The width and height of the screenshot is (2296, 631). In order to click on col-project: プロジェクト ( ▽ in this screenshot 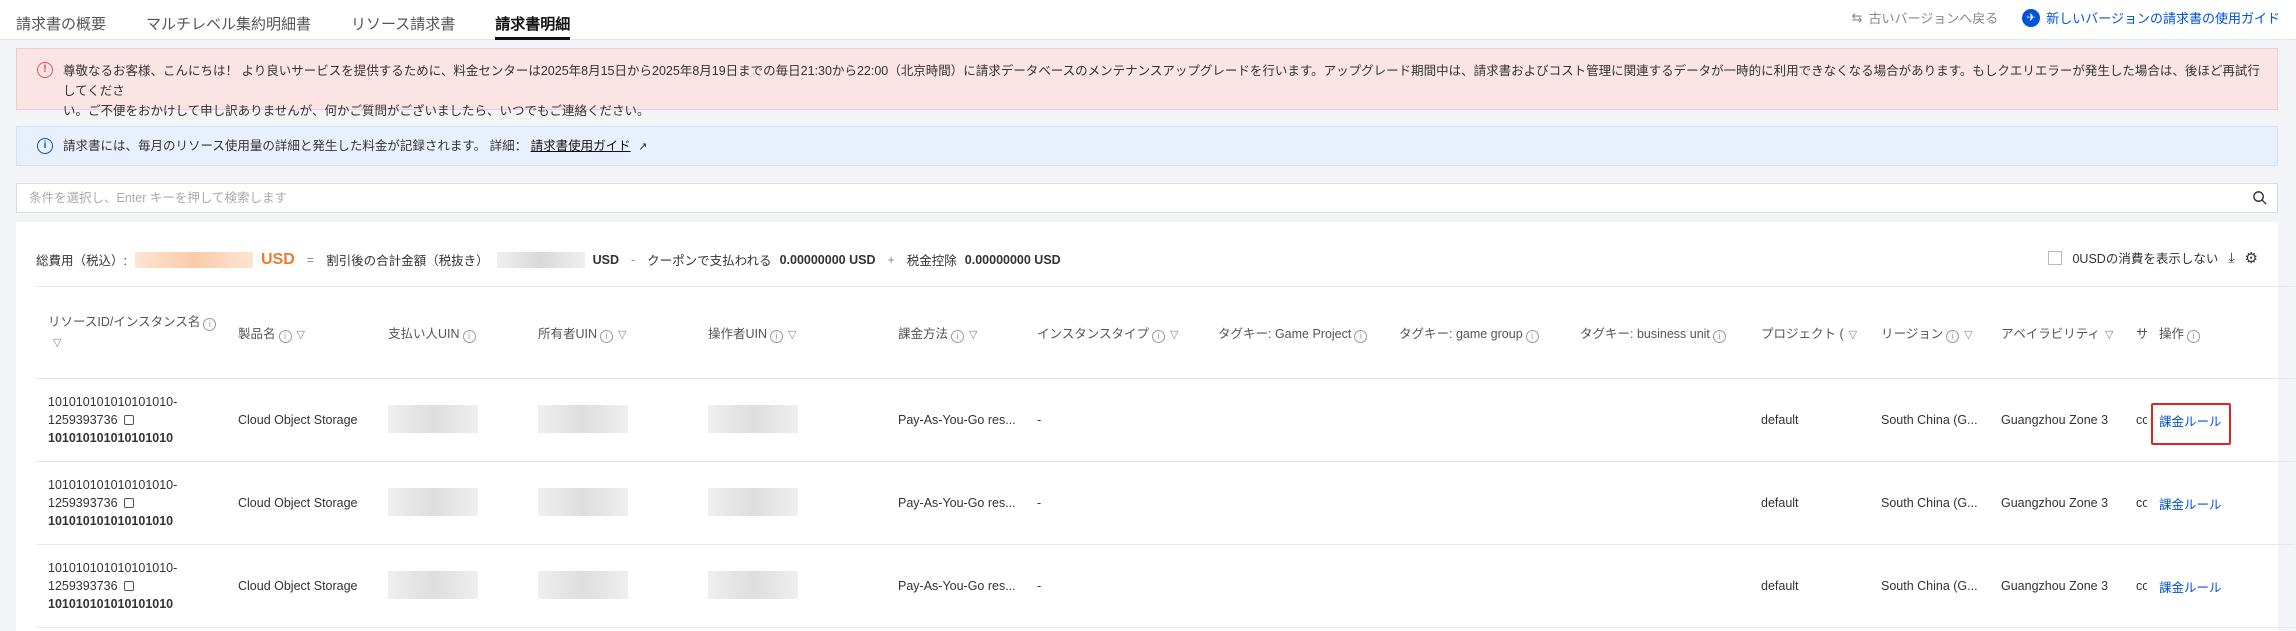, I will do `click(1809, 332)`.